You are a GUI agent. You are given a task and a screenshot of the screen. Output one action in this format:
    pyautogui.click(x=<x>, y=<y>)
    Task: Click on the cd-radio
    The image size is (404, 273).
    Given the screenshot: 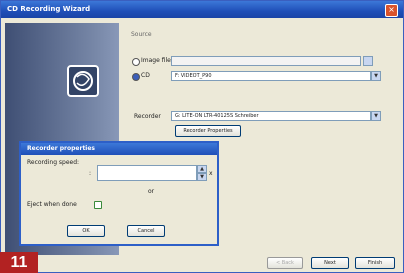 What is the action you would take?
    pyautogui.click(x=136, y=77)
    